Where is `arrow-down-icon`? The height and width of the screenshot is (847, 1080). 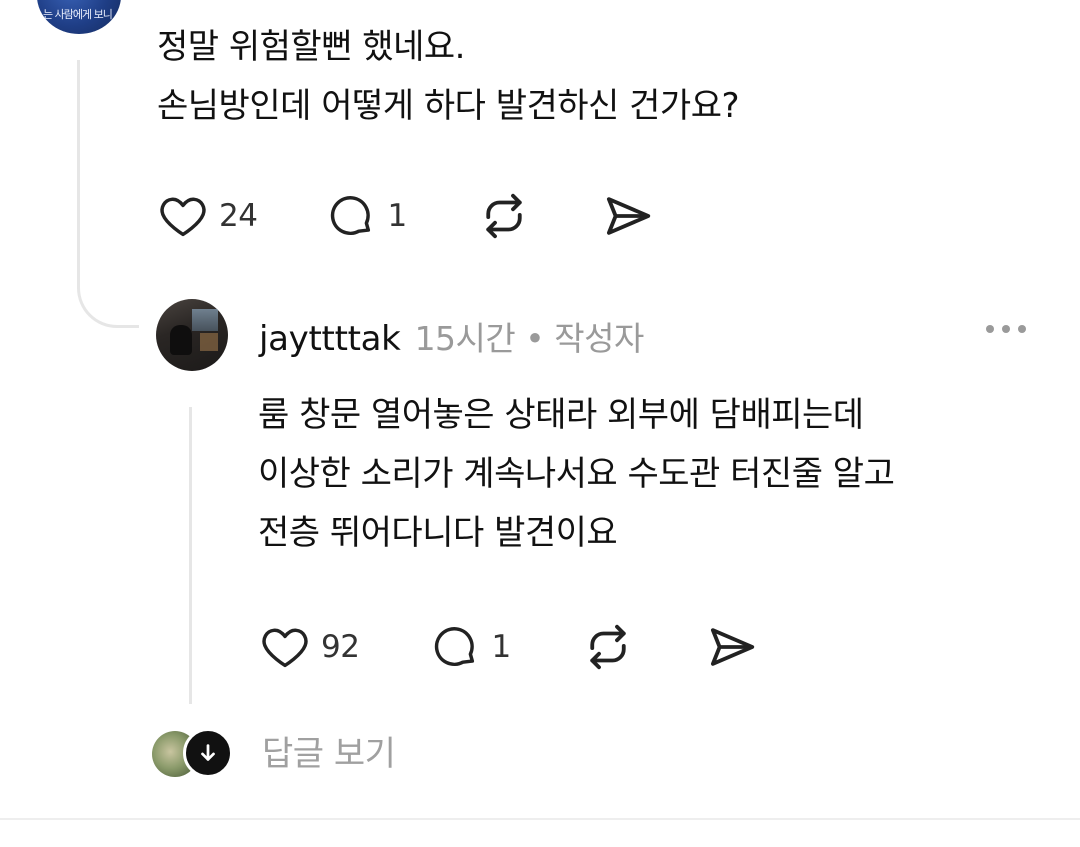
arrow-down-icon is located at coordinates (208, 752).